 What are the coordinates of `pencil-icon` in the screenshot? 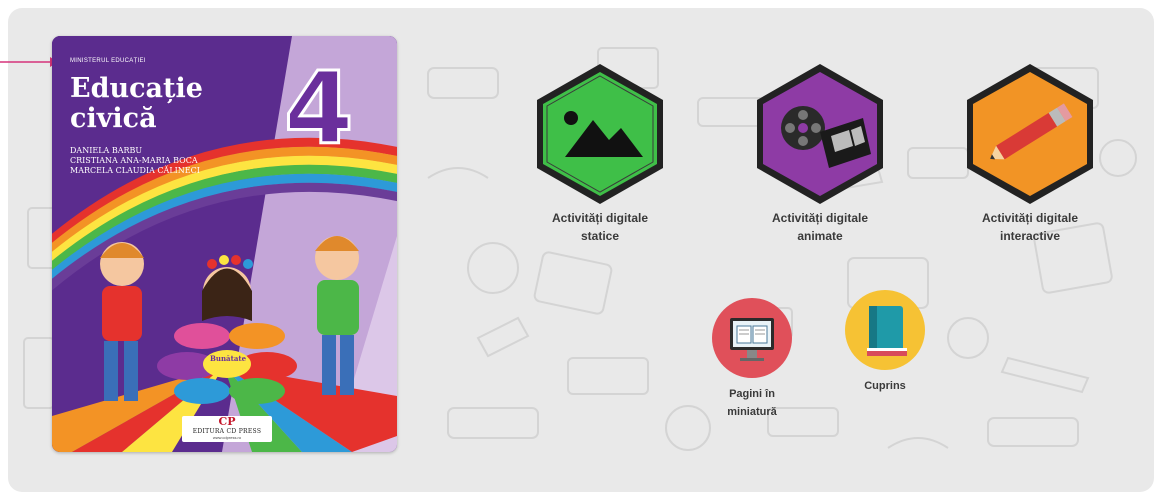 It's located at (1030, 134).